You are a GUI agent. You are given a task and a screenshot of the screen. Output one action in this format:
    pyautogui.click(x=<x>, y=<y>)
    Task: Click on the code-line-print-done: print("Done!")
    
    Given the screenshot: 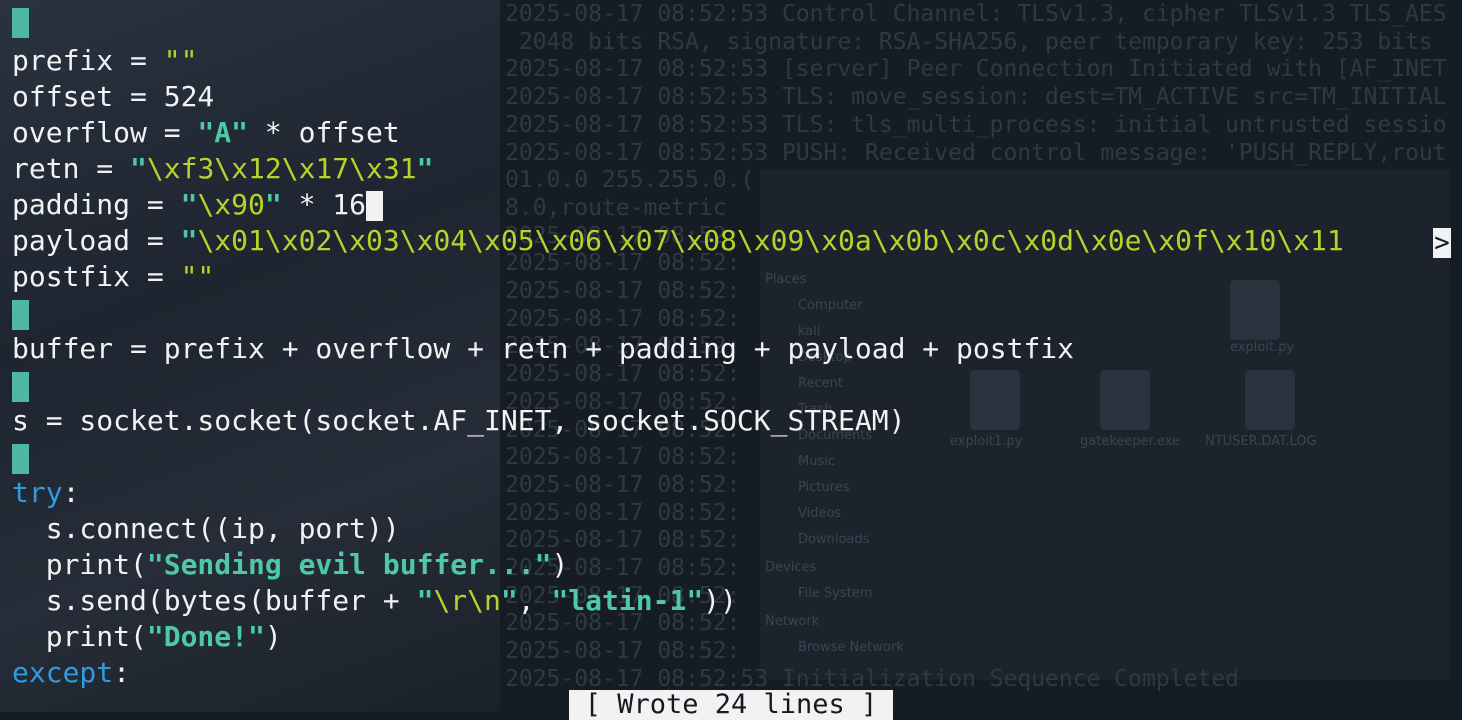 What is the action you would take?
    pyautogui.click(x=147, y=637)
    